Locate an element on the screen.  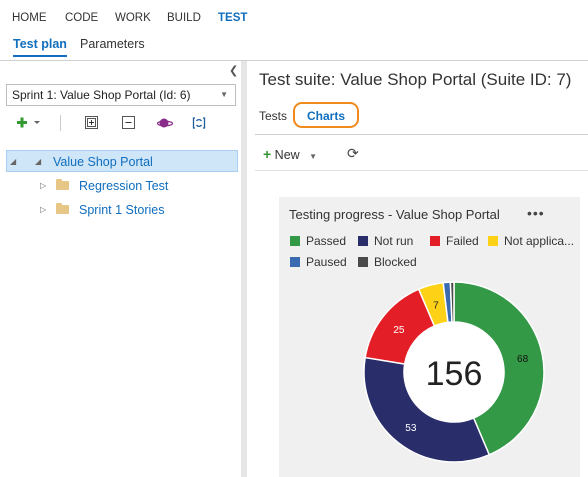
tree-item-regression-test: ▷ Regression Test is located at coordinates (122, 186).